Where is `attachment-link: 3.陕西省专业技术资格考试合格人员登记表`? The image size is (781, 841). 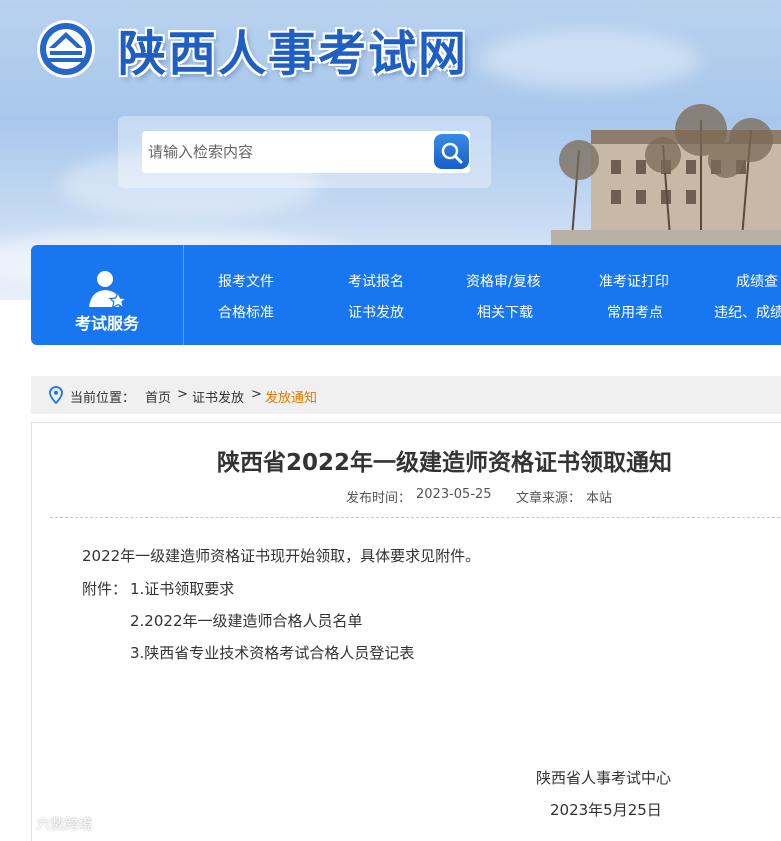 attachment-link: 3.陕西省专业技术资格考试合格人员登记表 is located at coordinates (272, 652).